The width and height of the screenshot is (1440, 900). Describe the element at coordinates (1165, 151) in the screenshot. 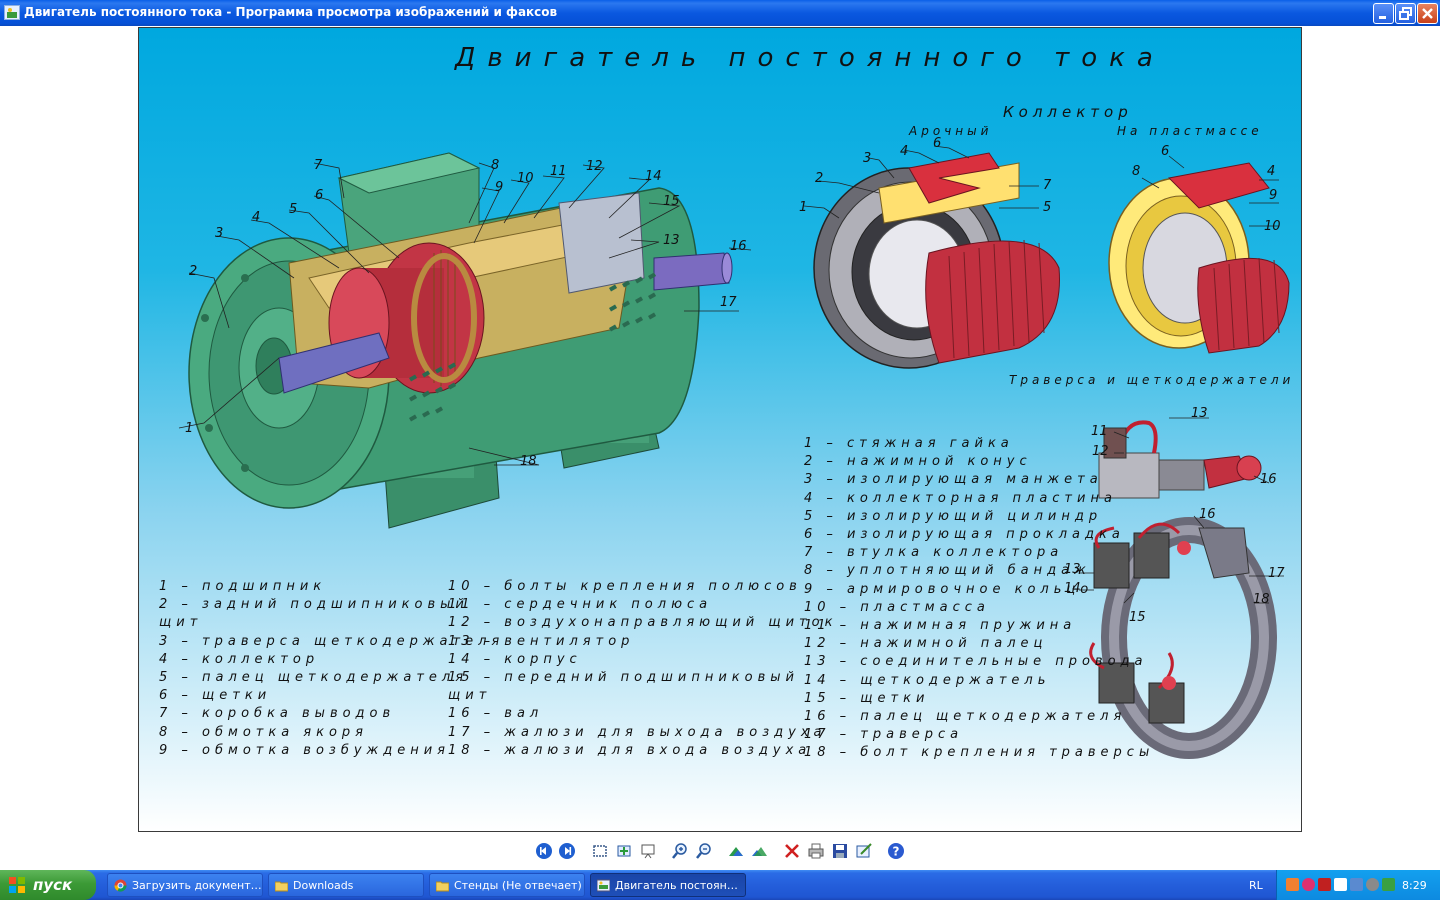

I see `callout-plastic-6: 6` at that location.